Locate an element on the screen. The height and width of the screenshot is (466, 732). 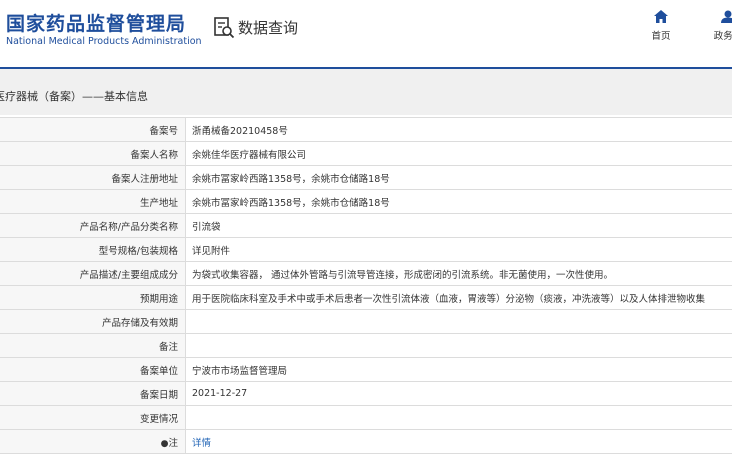
table-row: 备案号 浙甬械备20210458号 is located at coordinates (366, 129).